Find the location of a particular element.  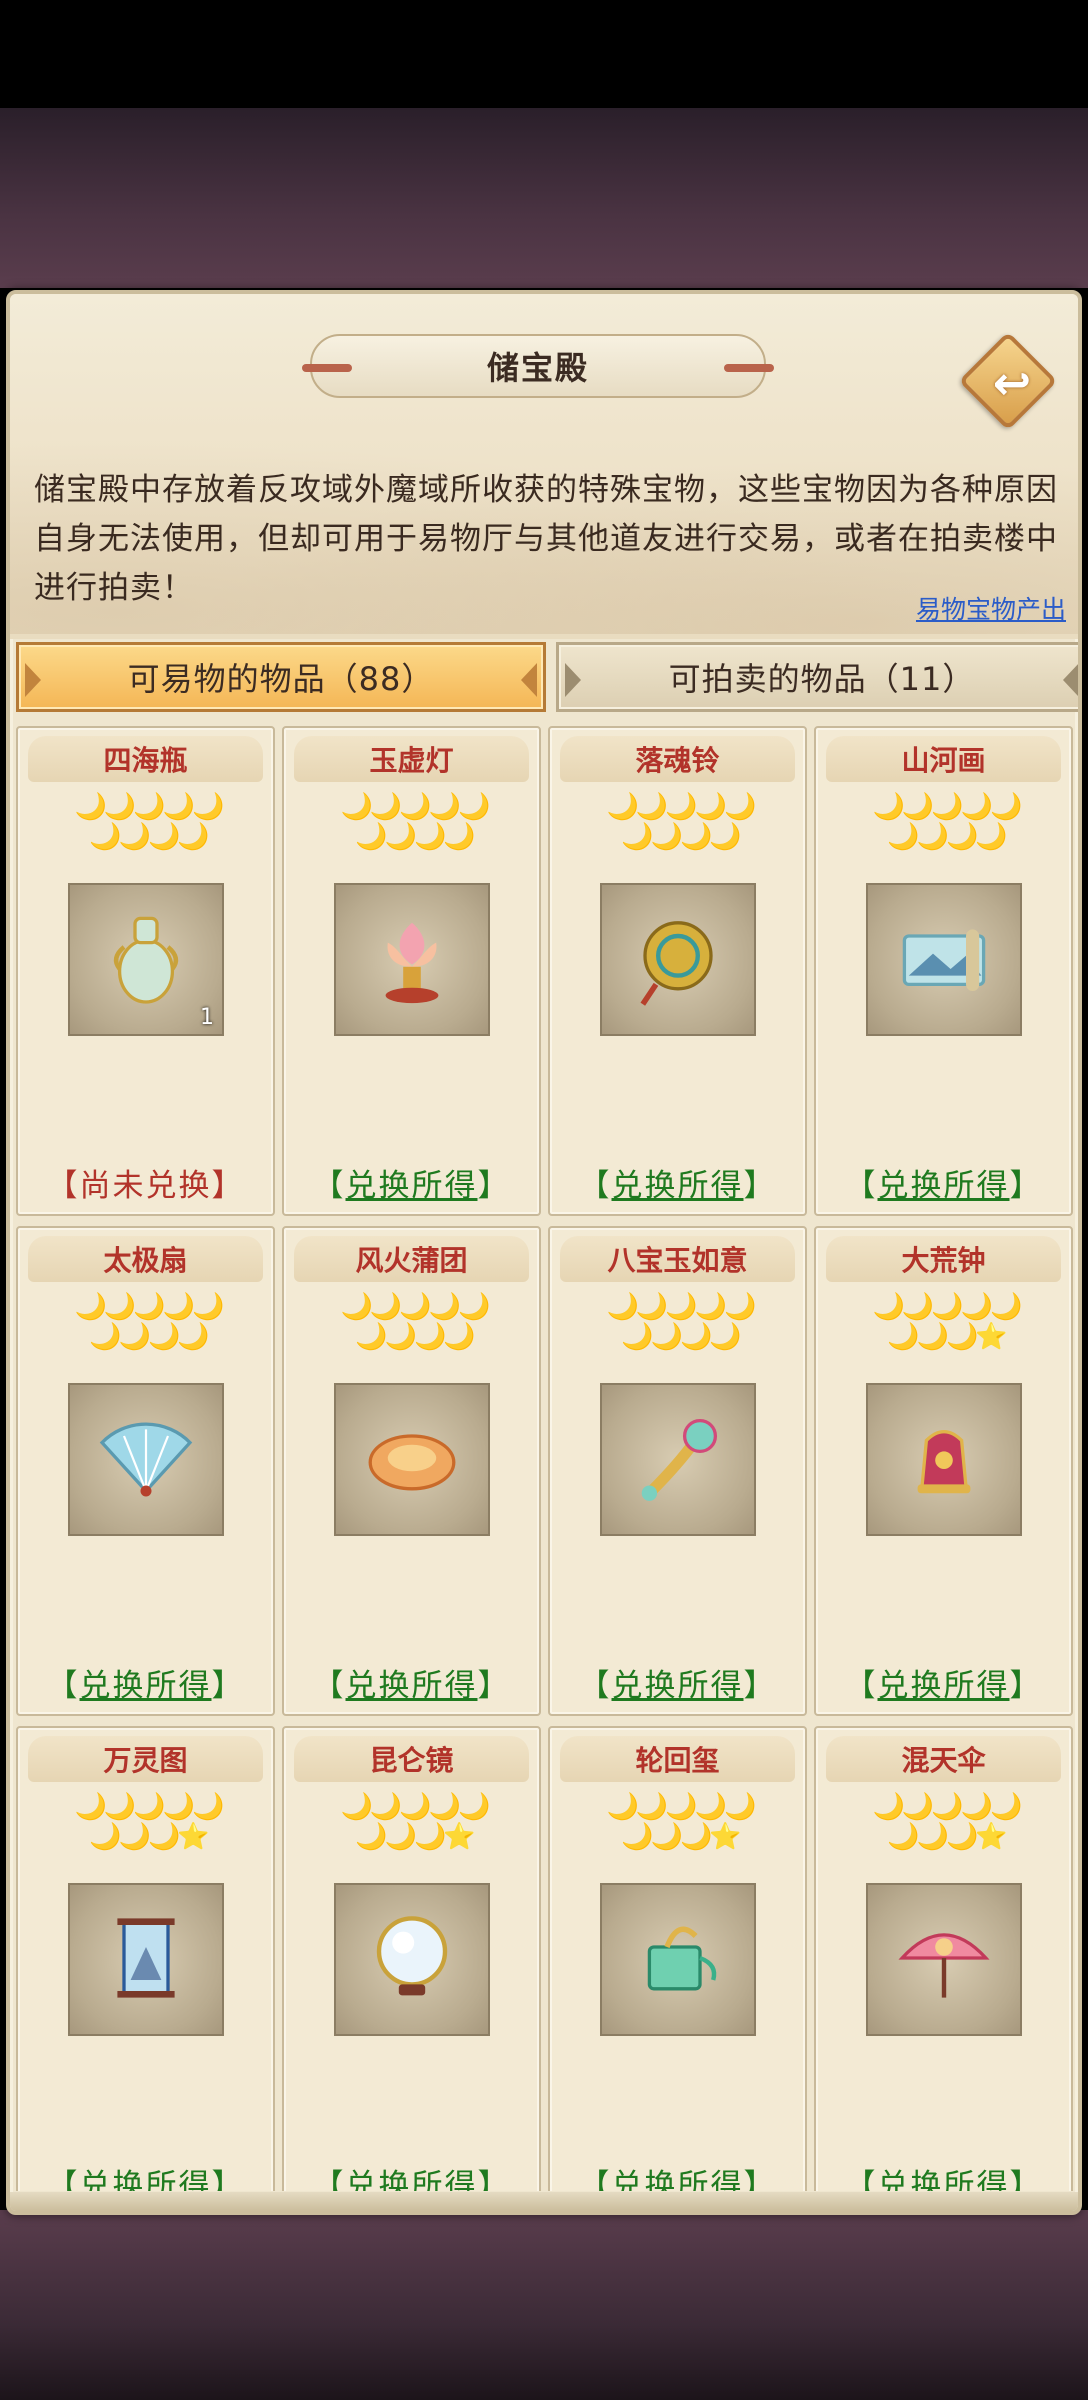

item-name: 太极扇 is located at coordinates (145, 1260).